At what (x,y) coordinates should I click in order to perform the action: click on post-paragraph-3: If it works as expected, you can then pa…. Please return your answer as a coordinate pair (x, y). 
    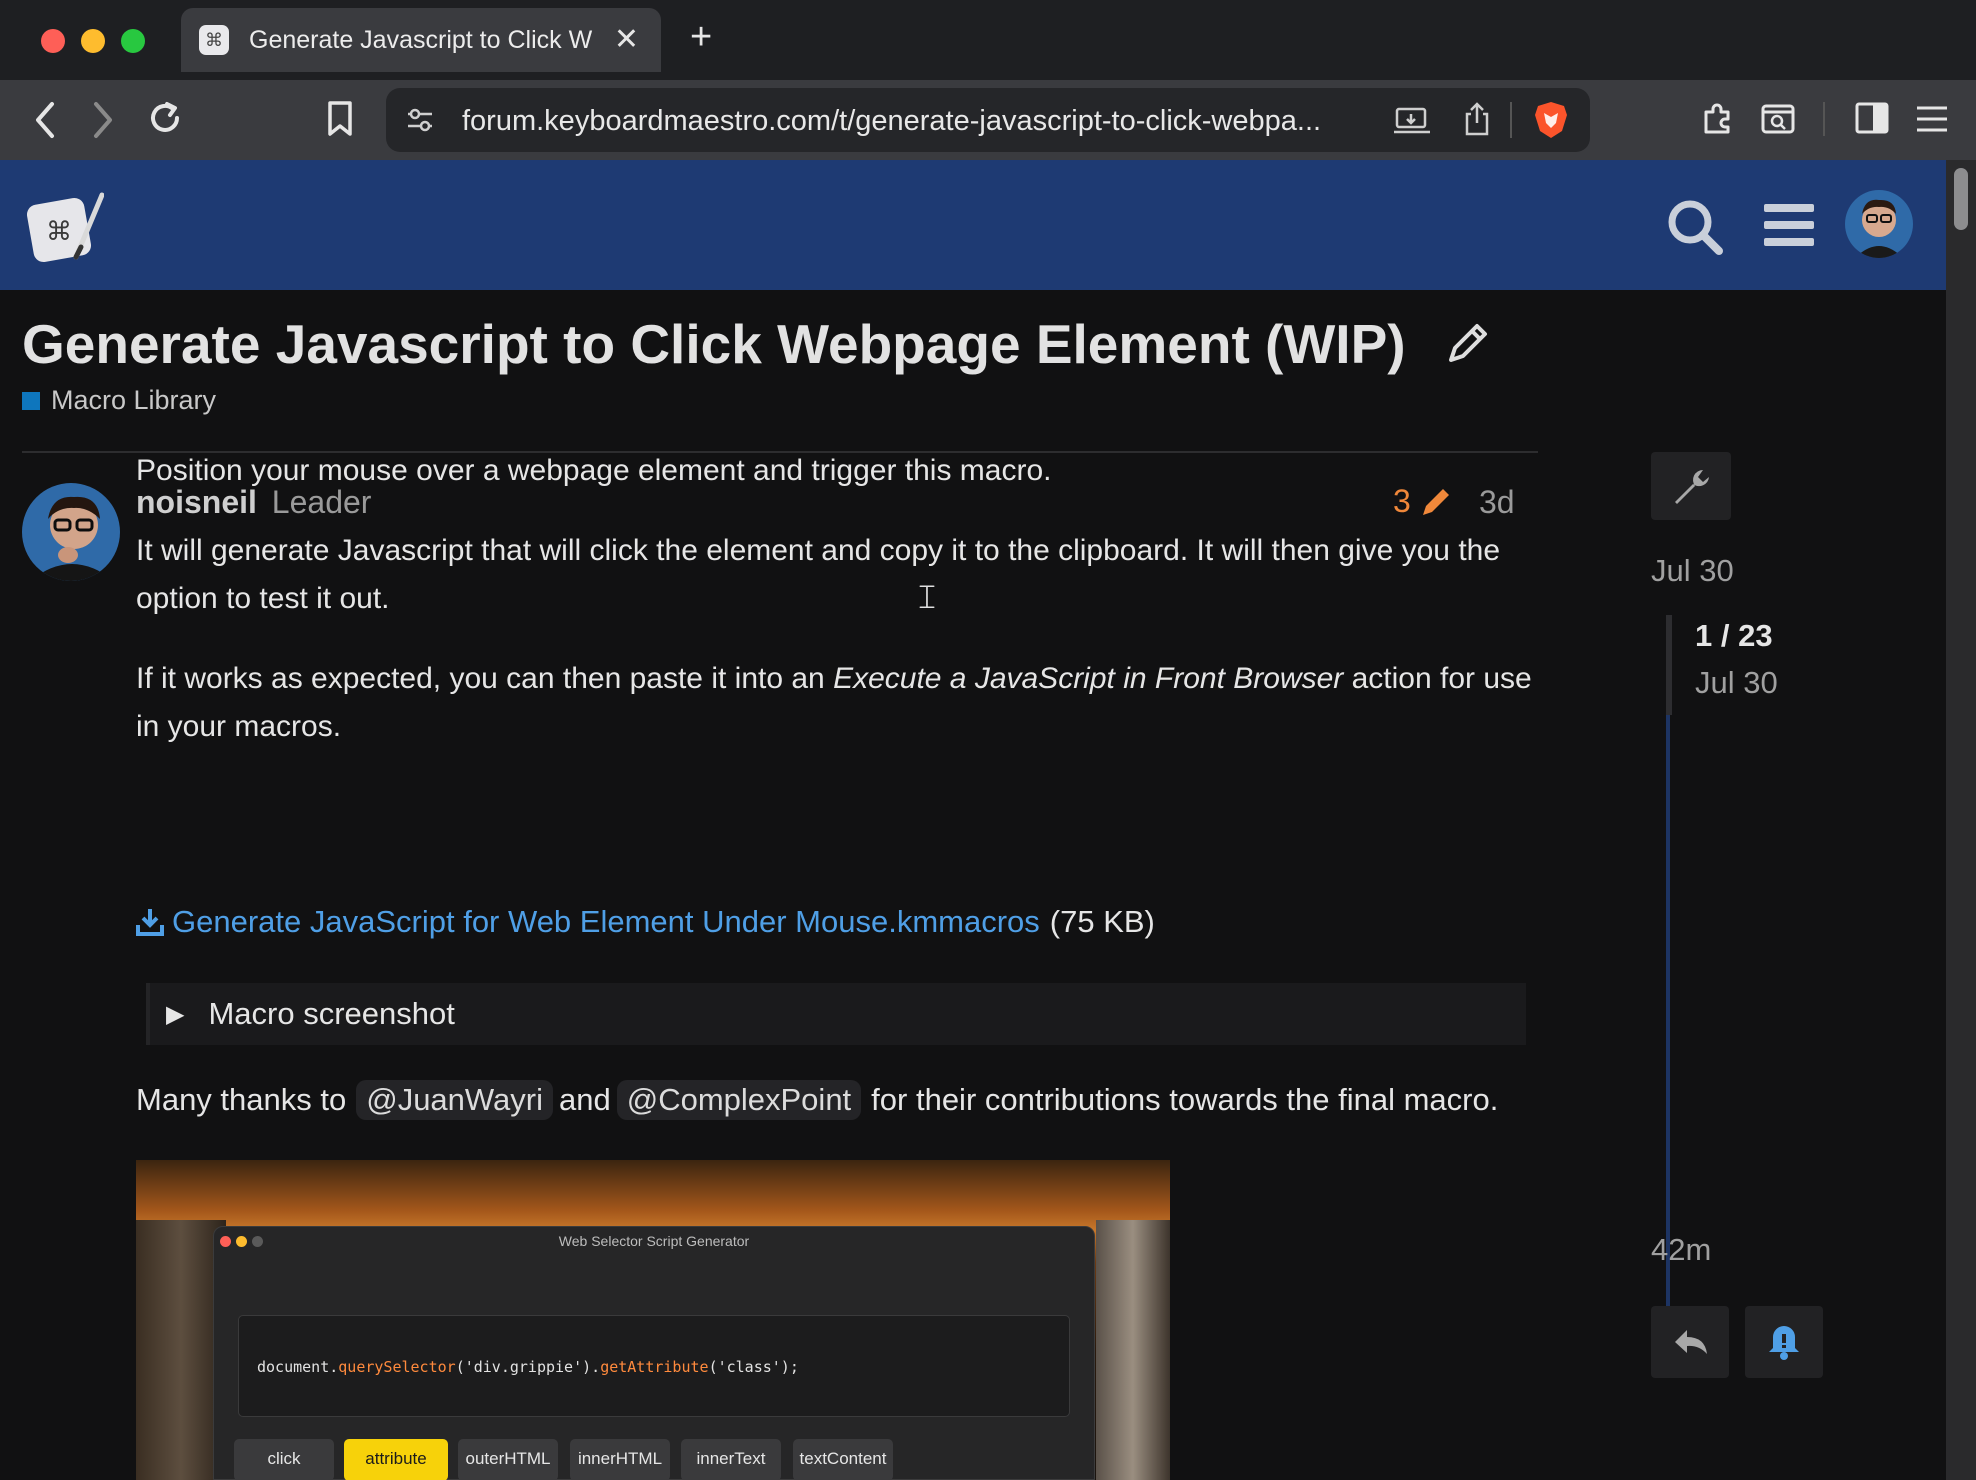
    Looking at the image, I should click on (836, 703).